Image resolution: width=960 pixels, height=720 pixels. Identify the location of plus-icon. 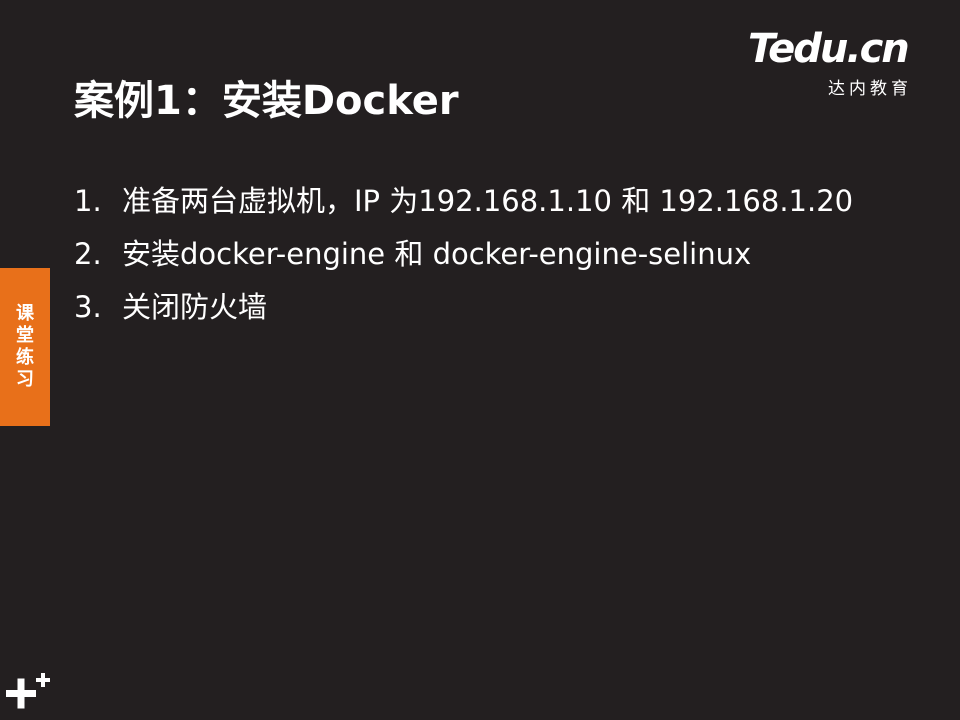
(28, 691).